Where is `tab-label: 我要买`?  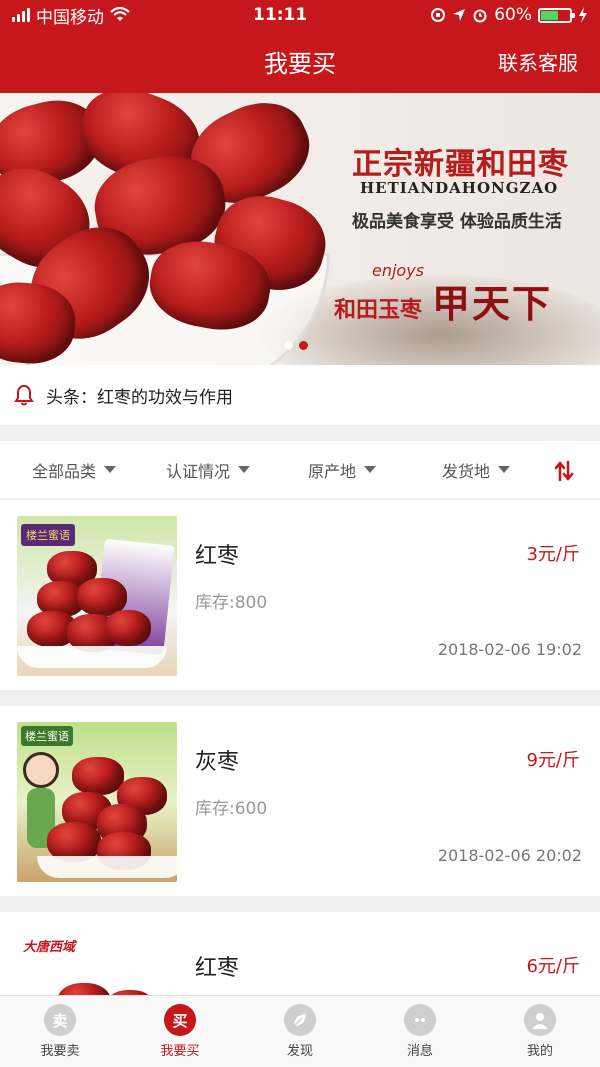
tab-label: 我要买 is located at coordinates (180, 1051).